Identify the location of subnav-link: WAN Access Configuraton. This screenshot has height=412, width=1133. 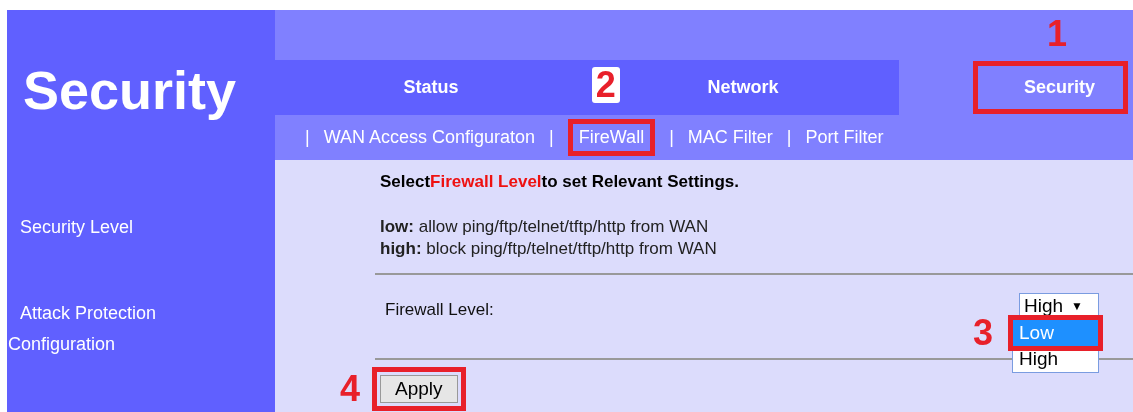
(429, 137).